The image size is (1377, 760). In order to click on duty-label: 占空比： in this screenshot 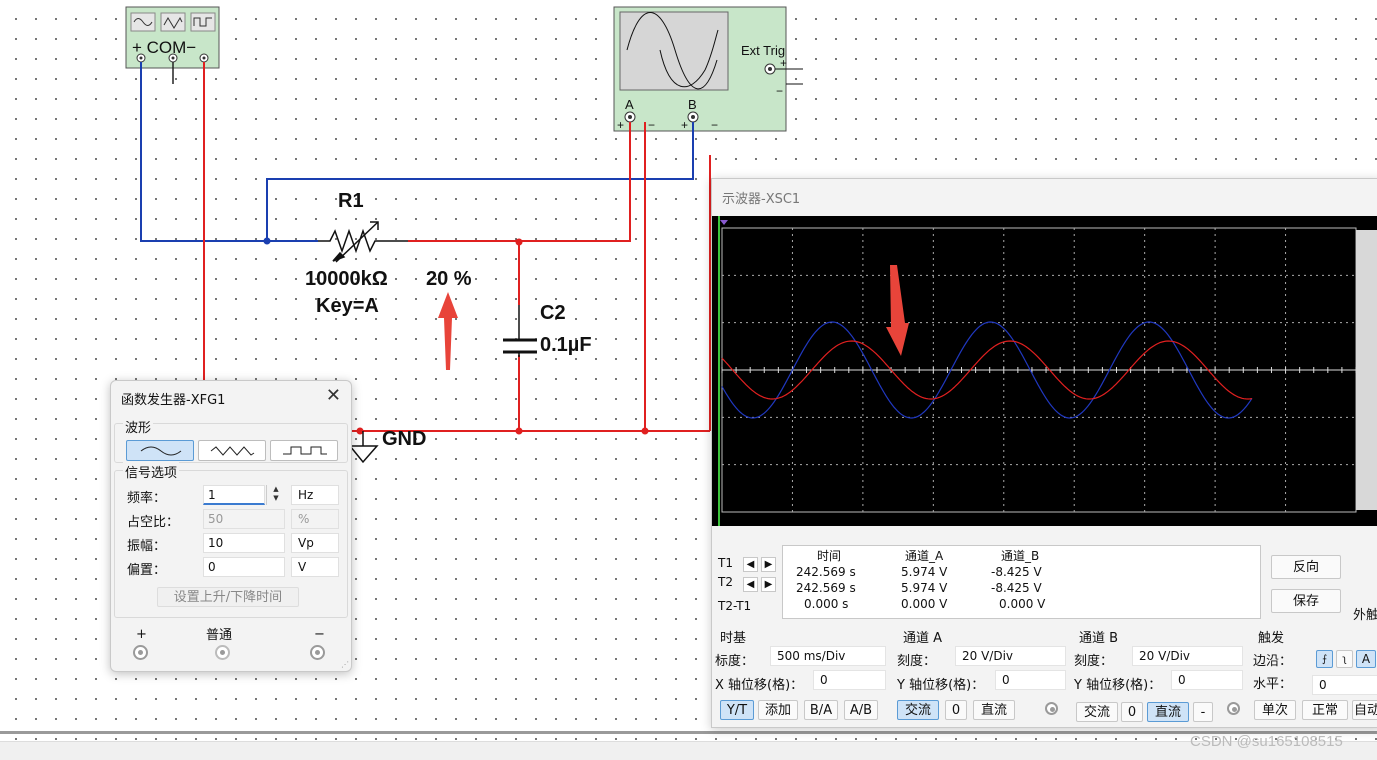, I will do `click(153, 522)`.